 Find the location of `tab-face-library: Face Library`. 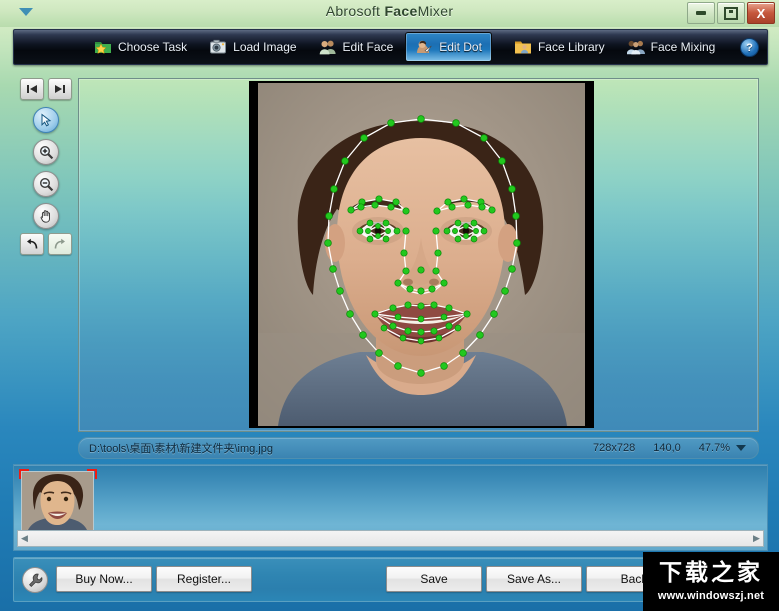

tab-face-library: Face Library is located at coordinates (559, 47).